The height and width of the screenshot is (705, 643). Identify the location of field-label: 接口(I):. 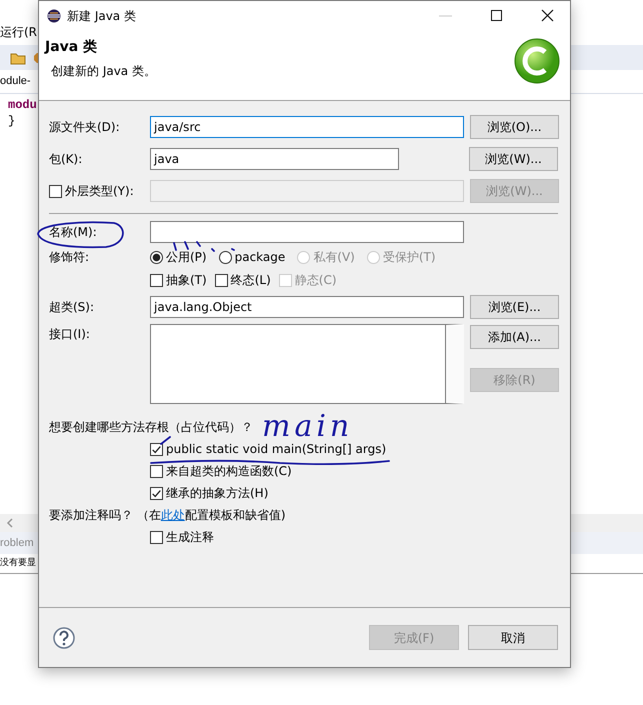
(69, 334).